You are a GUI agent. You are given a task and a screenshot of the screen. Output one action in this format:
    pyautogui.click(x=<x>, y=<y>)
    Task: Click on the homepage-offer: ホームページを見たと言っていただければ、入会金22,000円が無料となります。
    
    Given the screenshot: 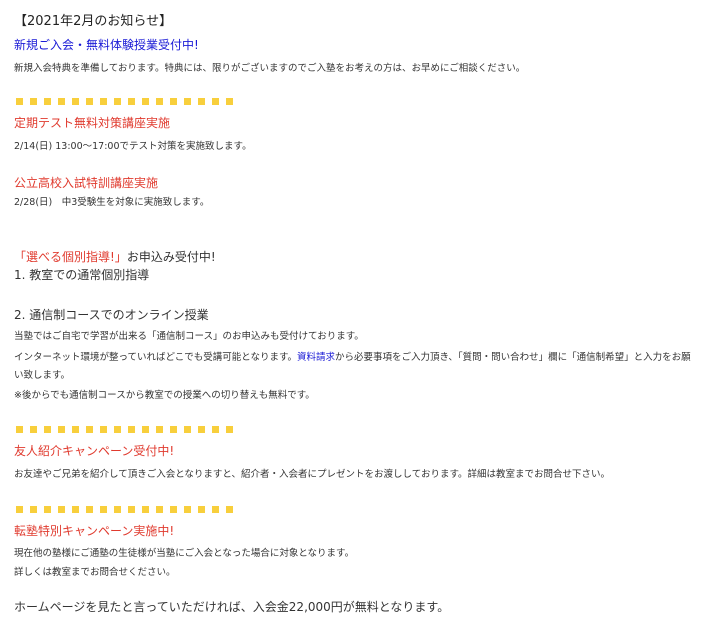 What is the action you would take?
    pyautogui.click(x=232, y=607)
    